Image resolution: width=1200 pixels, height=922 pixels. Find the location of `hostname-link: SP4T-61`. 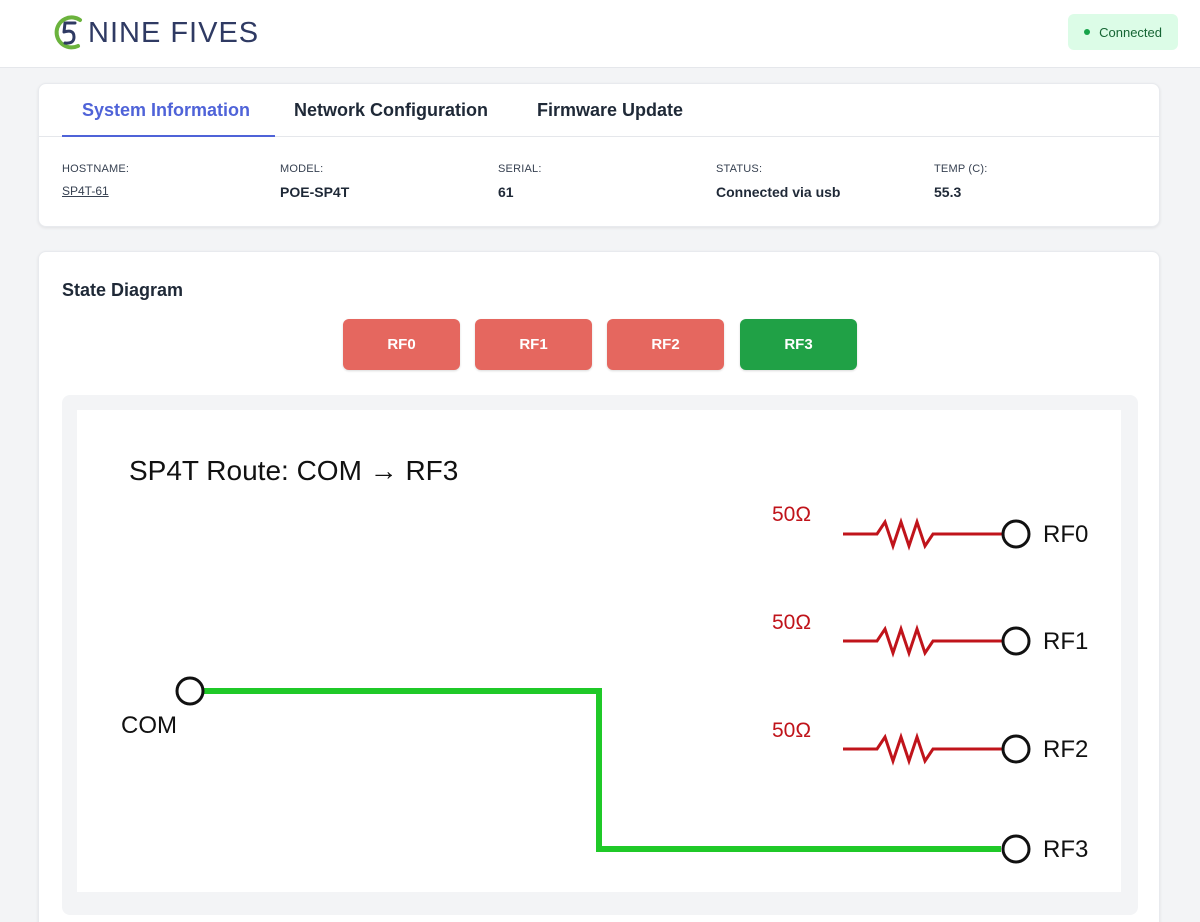

hostname-link: SP4T-61 is located at coordinates (95, 191).